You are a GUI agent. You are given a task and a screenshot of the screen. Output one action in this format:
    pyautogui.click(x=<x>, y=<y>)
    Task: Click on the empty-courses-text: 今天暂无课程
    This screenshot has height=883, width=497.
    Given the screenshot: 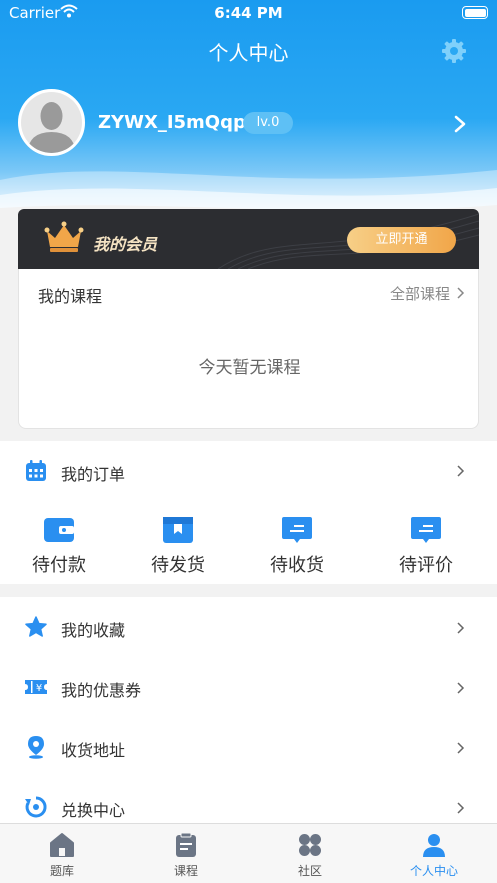 What is the action you would take?
    pyautogui.click(x=249, y=368)
    